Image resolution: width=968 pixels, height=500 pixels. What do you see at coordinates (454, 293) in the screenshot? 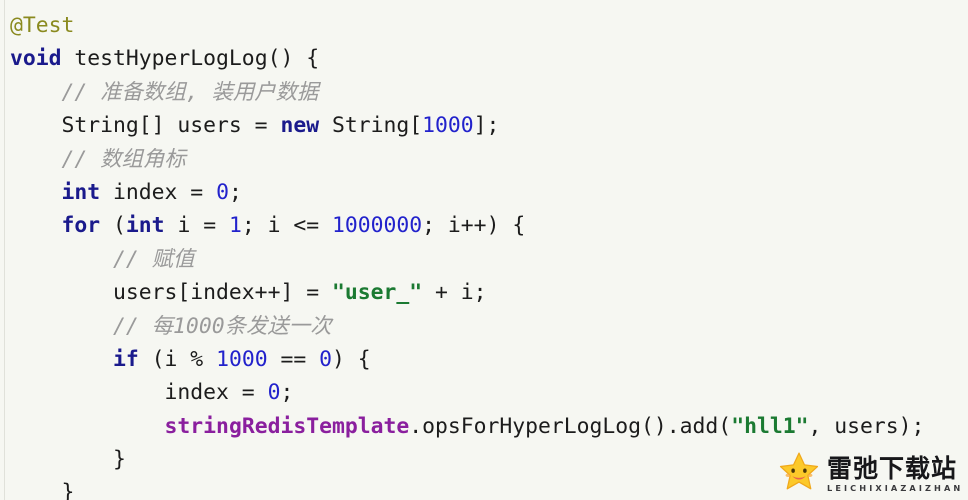
I see `code-token-plain: + i;` at bounding box center [454, 293].